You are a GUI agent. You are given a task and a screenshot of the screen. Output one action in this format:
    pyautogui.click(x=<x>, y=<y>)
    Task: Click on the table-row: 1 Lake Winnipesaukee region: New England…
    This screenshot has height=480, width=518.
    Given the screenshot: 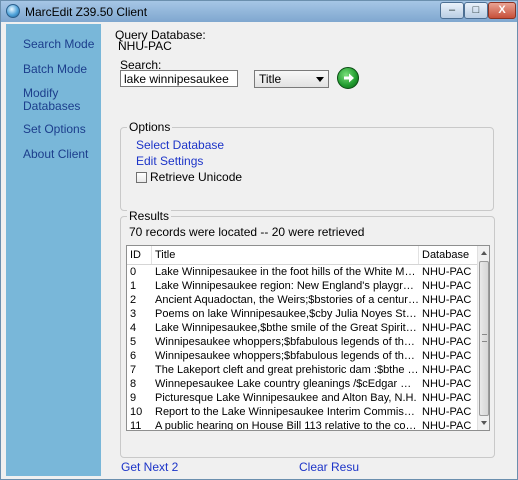 What is the action you would take?
    pyautogui.click(x=302, y=286)
    